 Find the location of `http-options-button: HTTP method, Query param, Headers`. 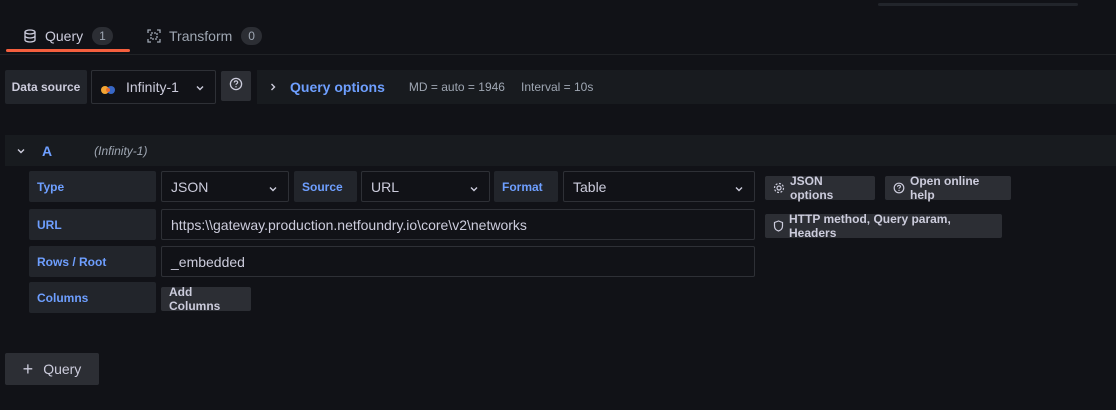

http-options-button: HTTP method, Query param, Headers is located at coordinates (883, 226).